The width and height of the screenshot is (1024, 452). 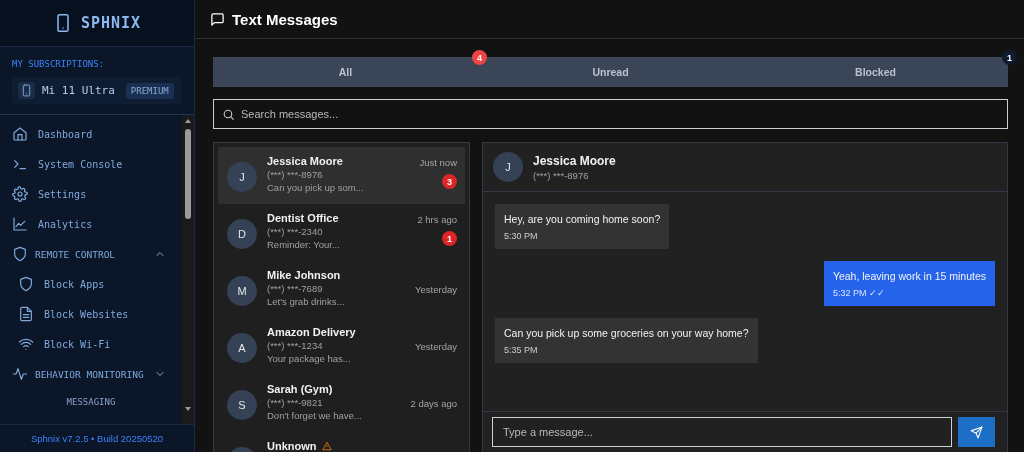 What do you see at coordinates (91, 134) in the screenshot?
I see `nav-item: Dashboard` at bounding box center [91, 134].